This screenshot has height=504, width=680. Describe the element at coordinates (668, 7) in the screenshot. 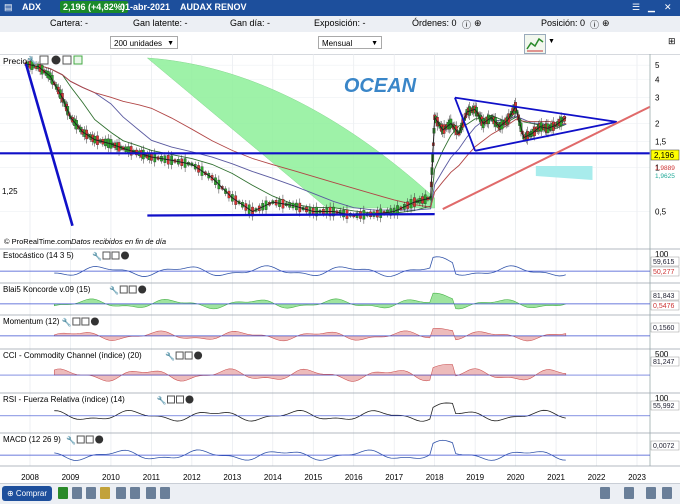

I see `close-icon: ✕` at that location.